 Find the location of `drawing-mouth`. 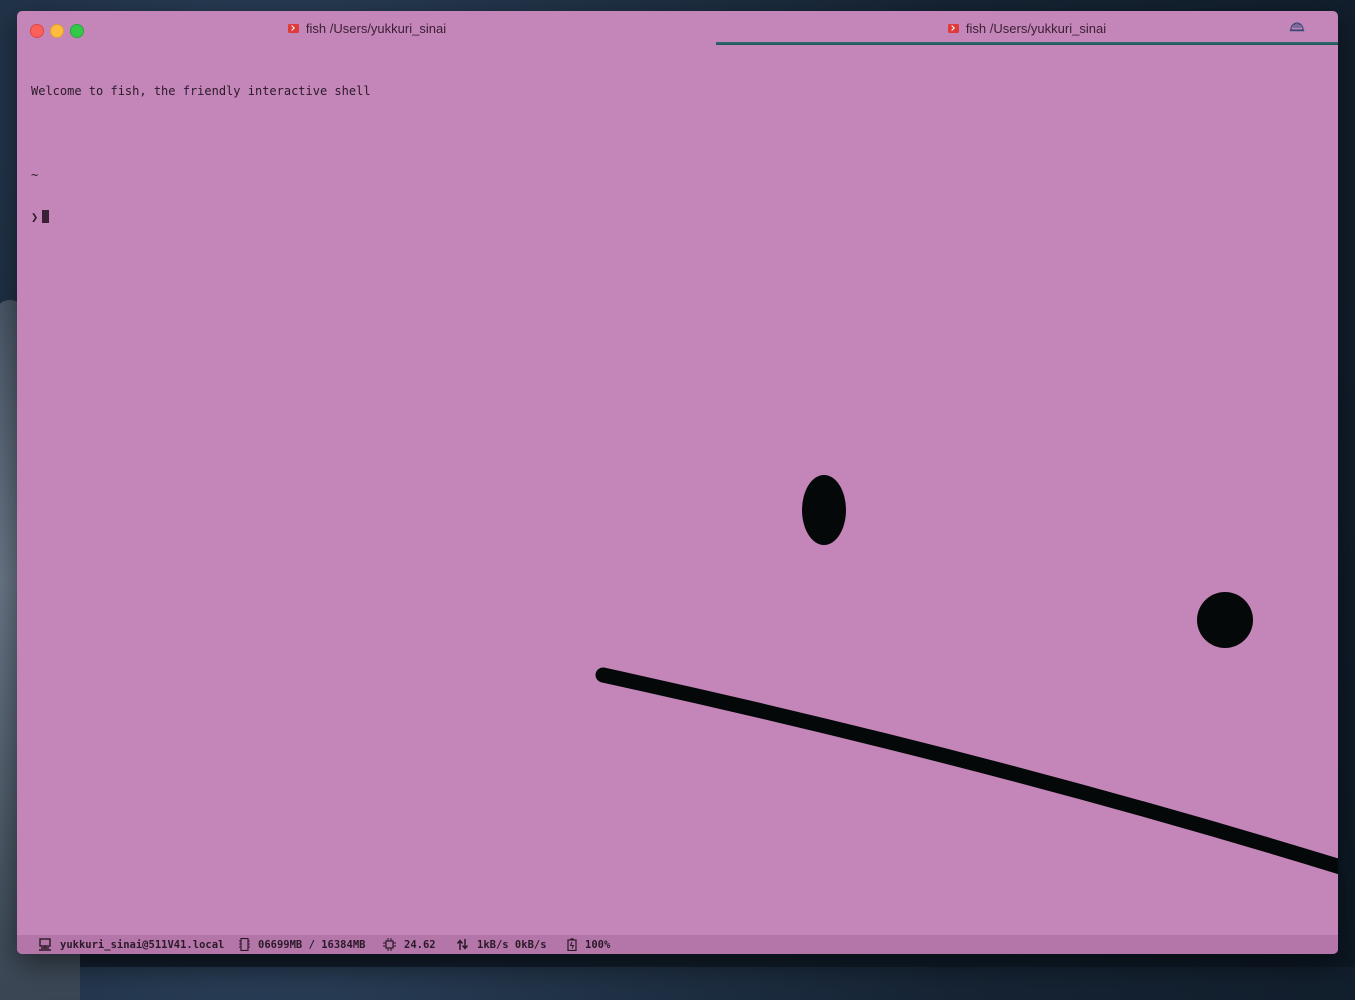

drawing-mouth is located at coordinates (966, 771).